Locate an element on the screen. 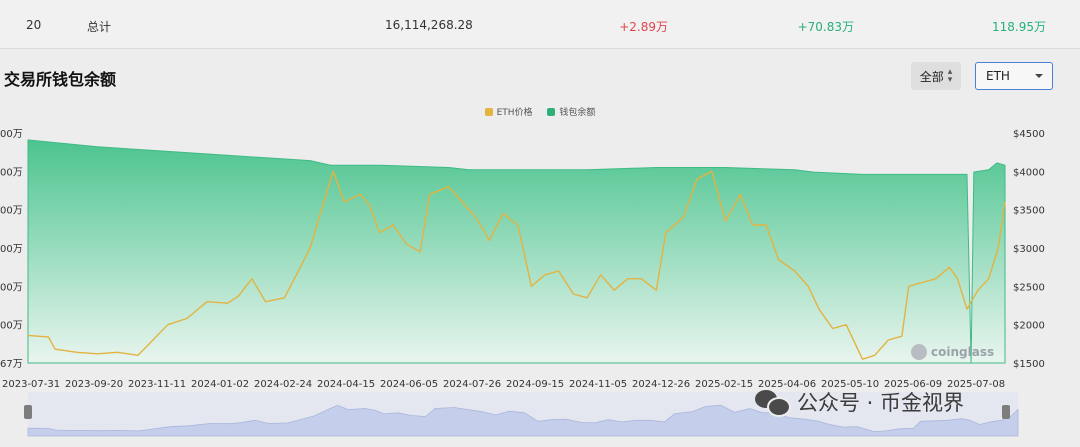  wechat-watermark: 公众号 · 币金视界 is located at coordinates (859, 402).